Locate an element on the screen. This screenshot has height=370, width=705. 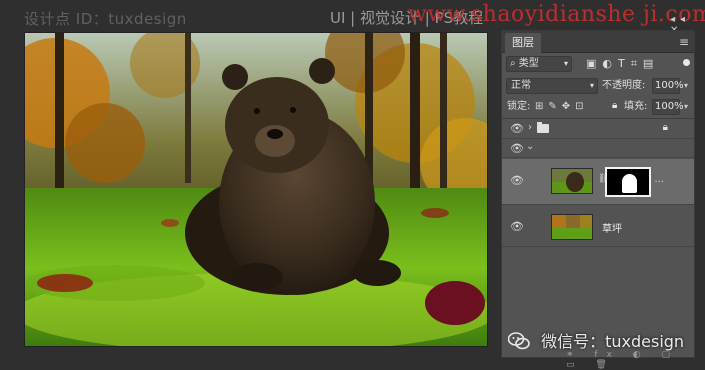
mask-shape is located at coordinates (629, 183).